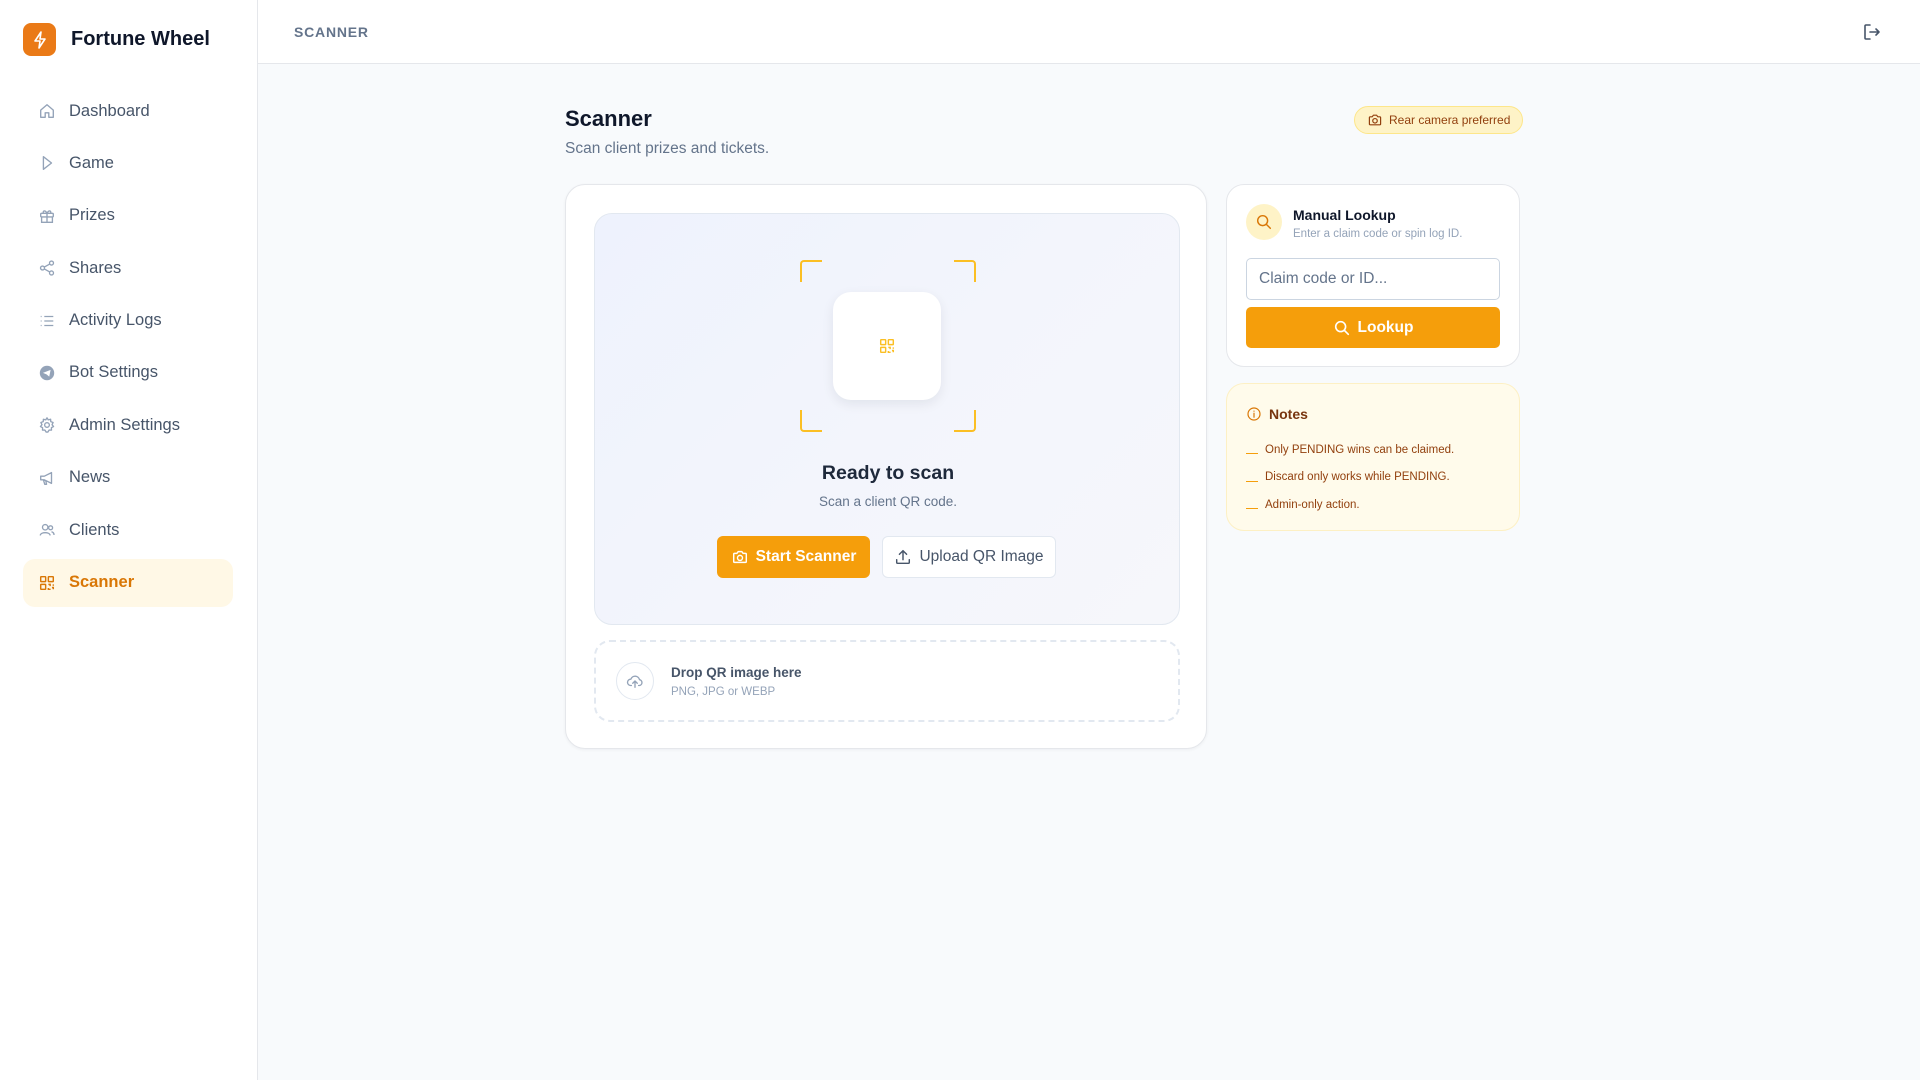  Describe the element at coordinates (1373, 279) in the screenshot. I see `claim-code-input` at that location.